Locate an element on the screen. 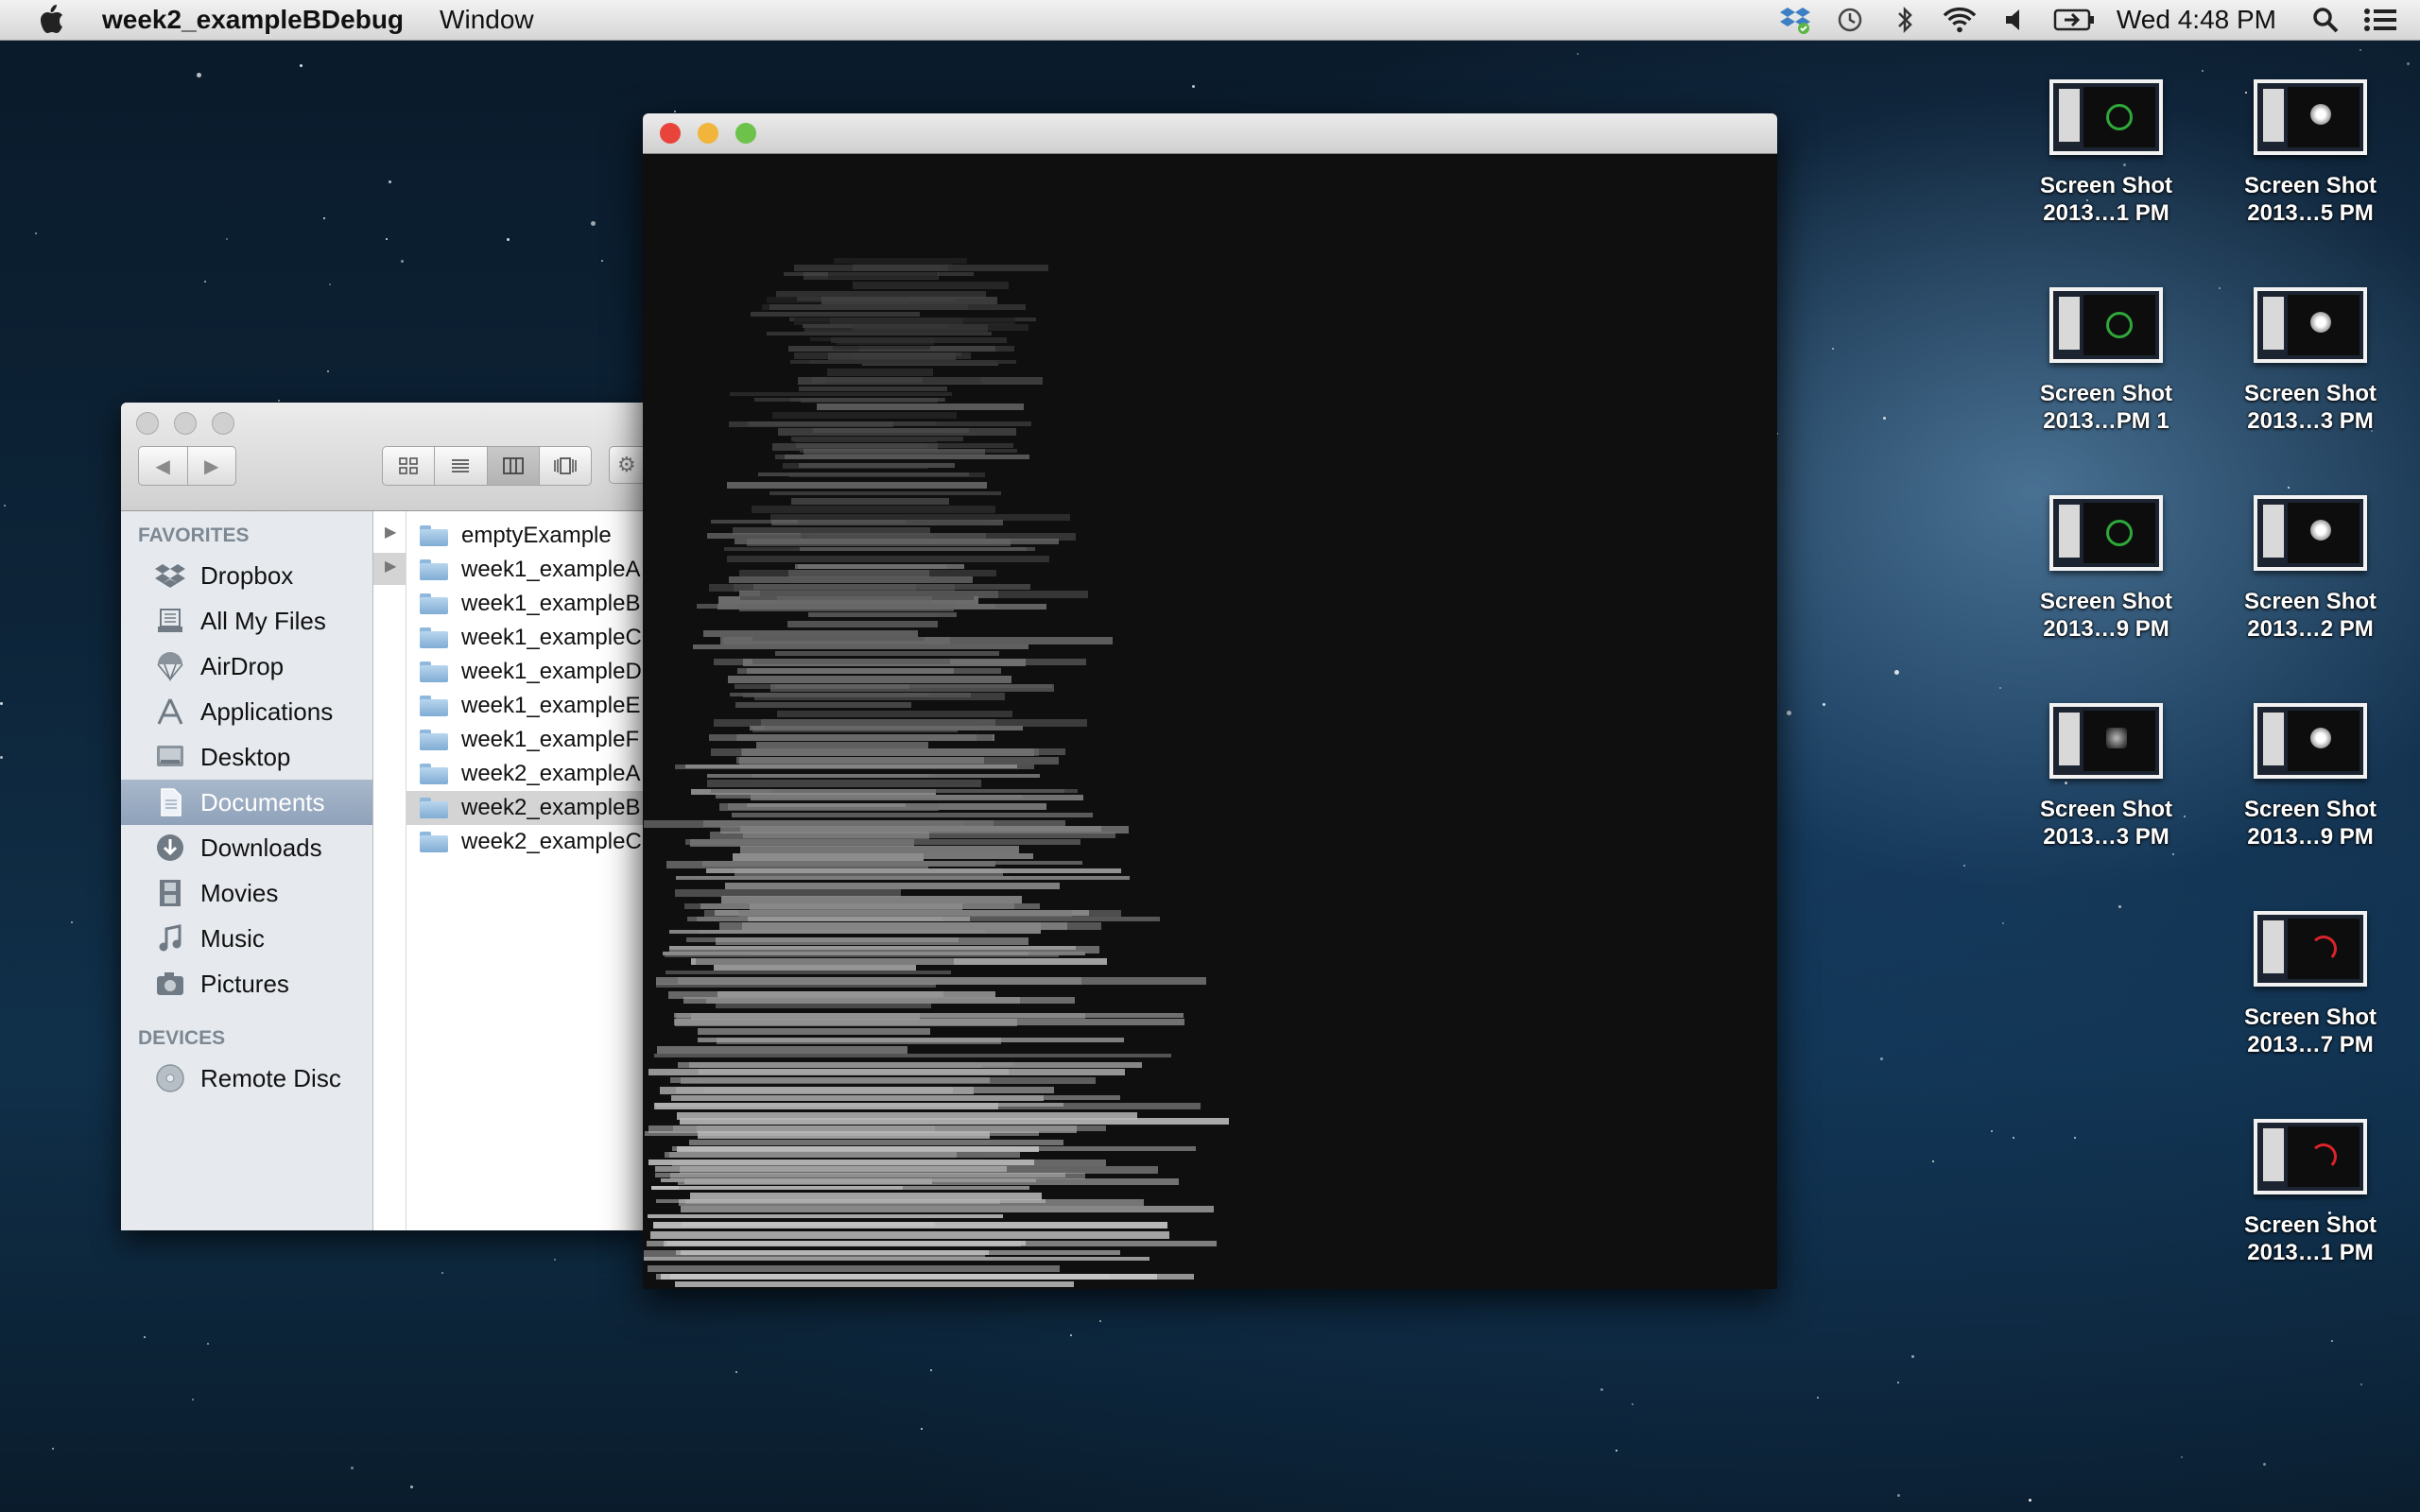 The image size is (2420, 1512). sidebar-item-all-my-files: All My Files is located at coordinates (247, 621).